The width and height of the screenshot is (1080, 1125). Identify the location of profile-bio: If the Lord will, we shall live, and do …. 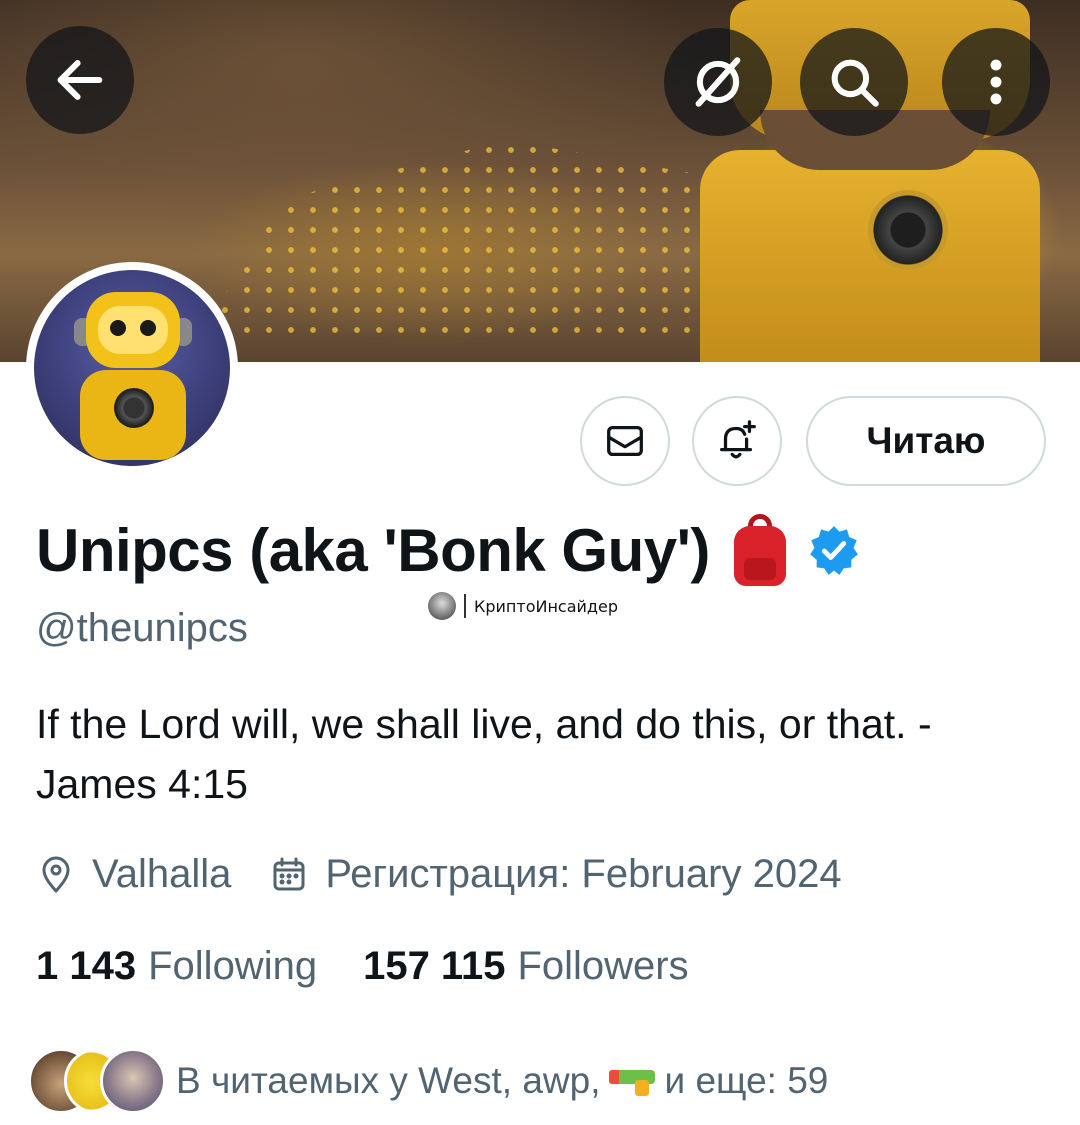
(484, 754).